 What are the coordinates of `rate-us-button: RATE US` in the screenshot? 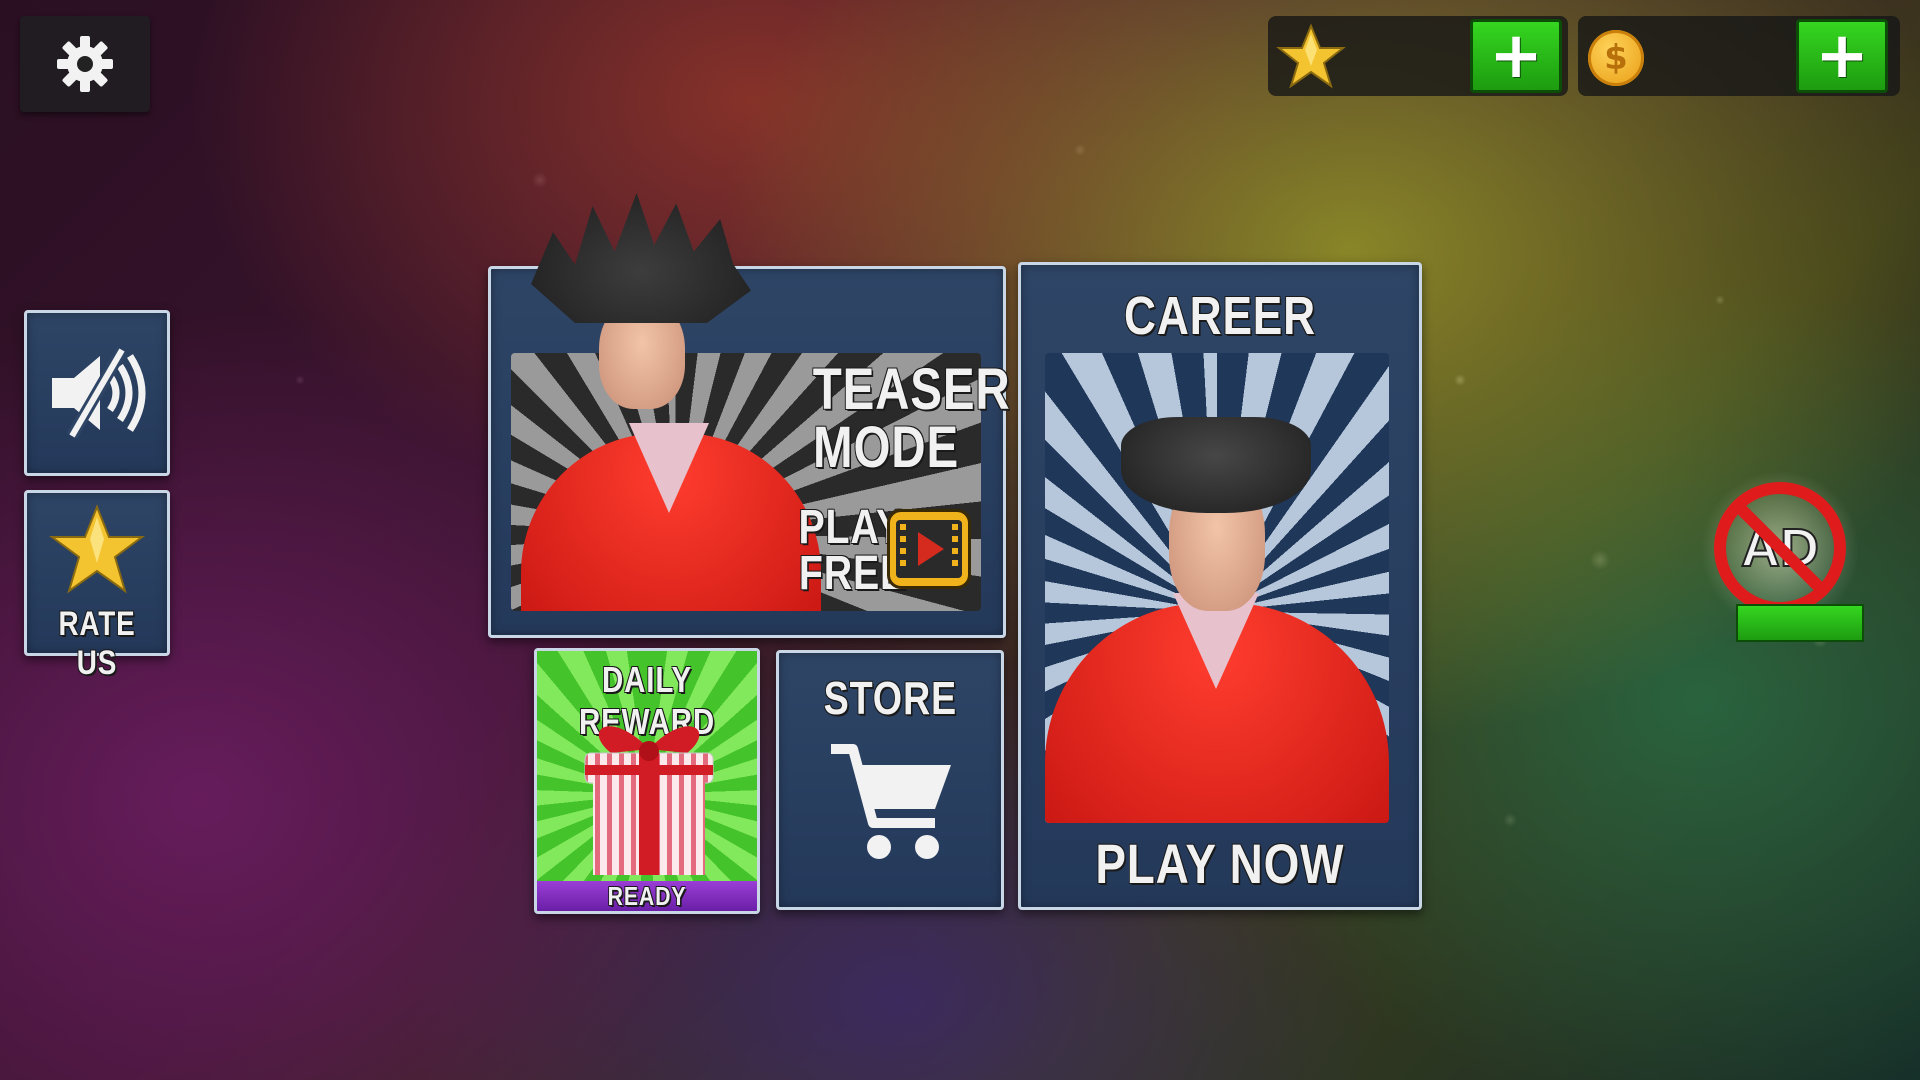 It's located at (97, 586).